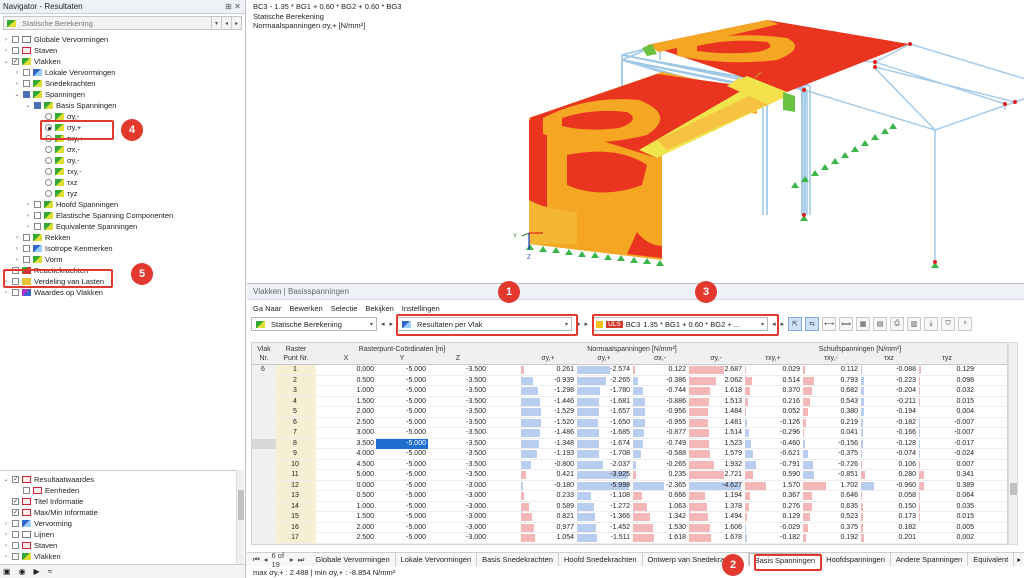 Image resolution: width=1024 pixels, height=578 pixels. What do you see at coordinates (947, 517) in the screenshot?
I see `cell-value: 0.015` at bounding box center [947, 517].